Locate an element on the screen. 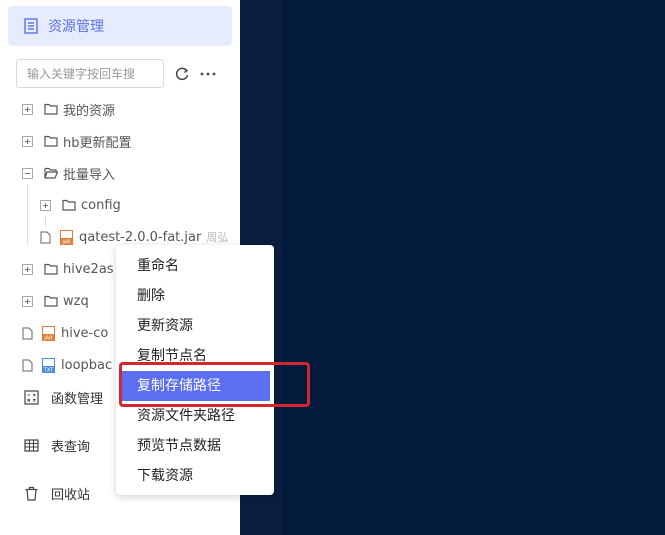  tree-item-label: loopbac is located at coordinates (87, 365).